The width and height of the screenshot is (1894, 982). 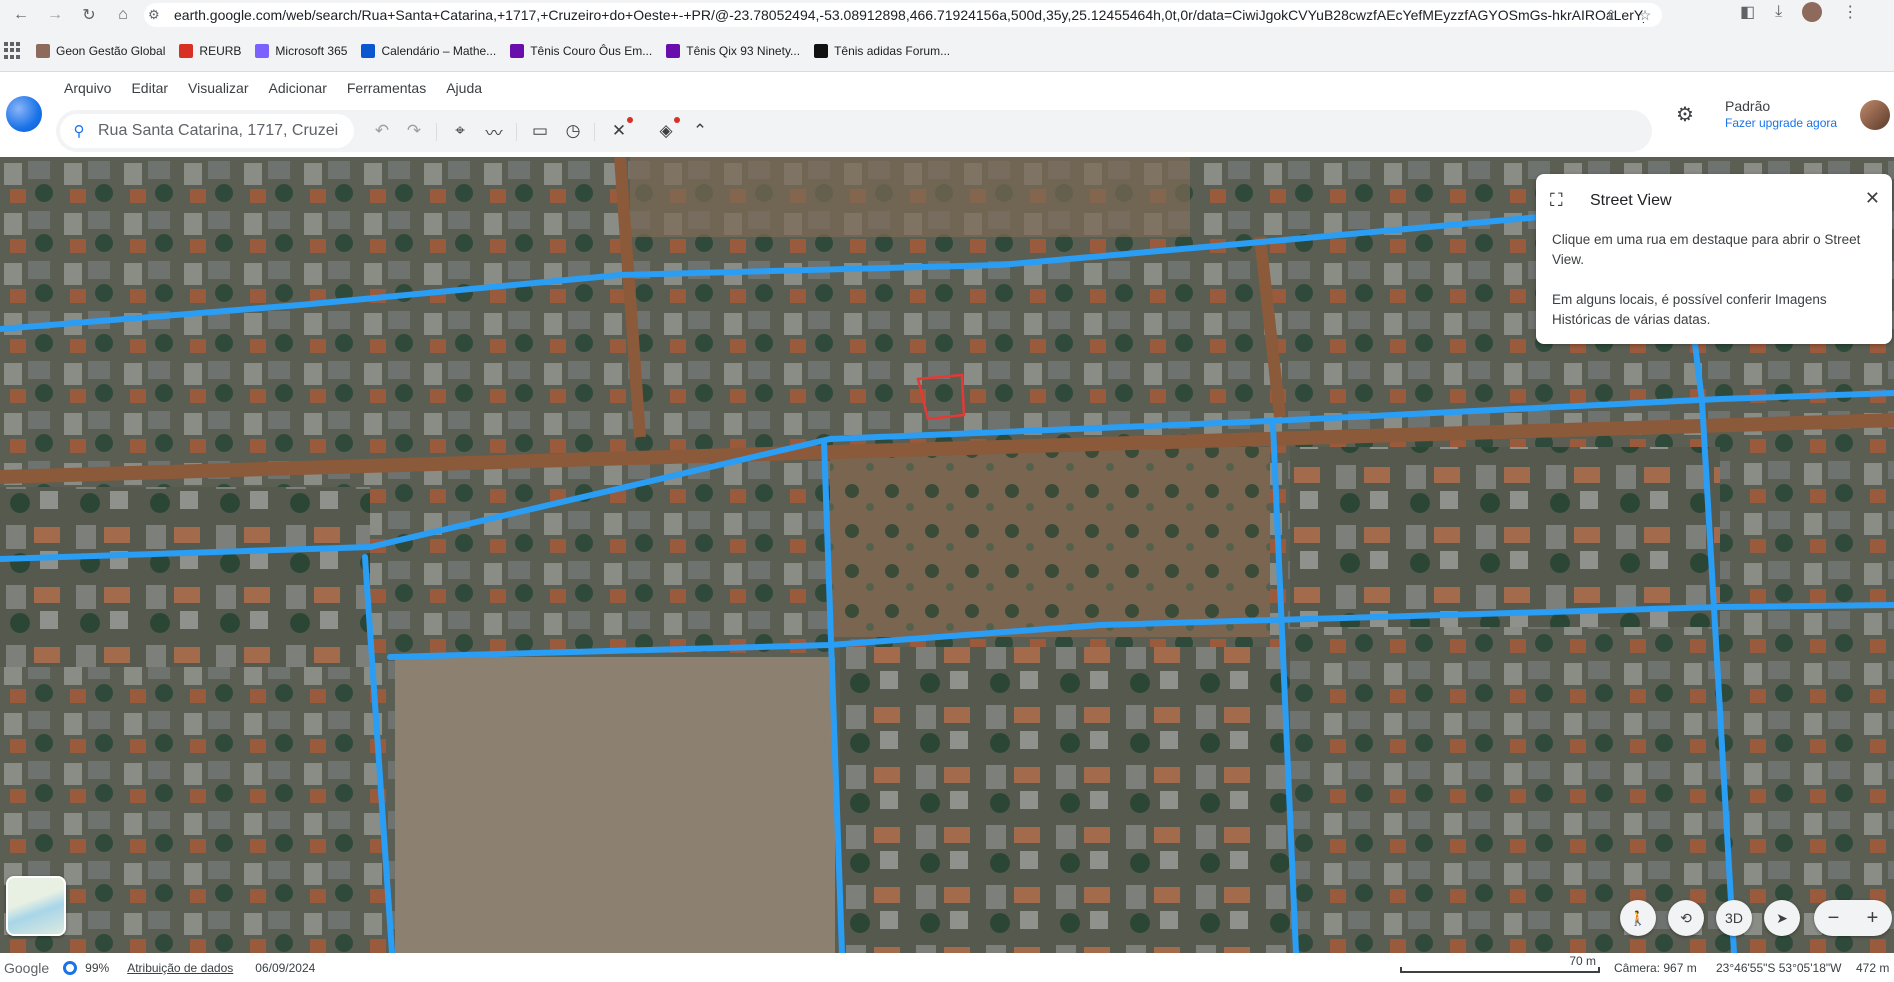 What do you see at coordinates (297, 88) in the screenshot?
I see `menu-adicionar: Adicionar` at bounding box center [297, 88].